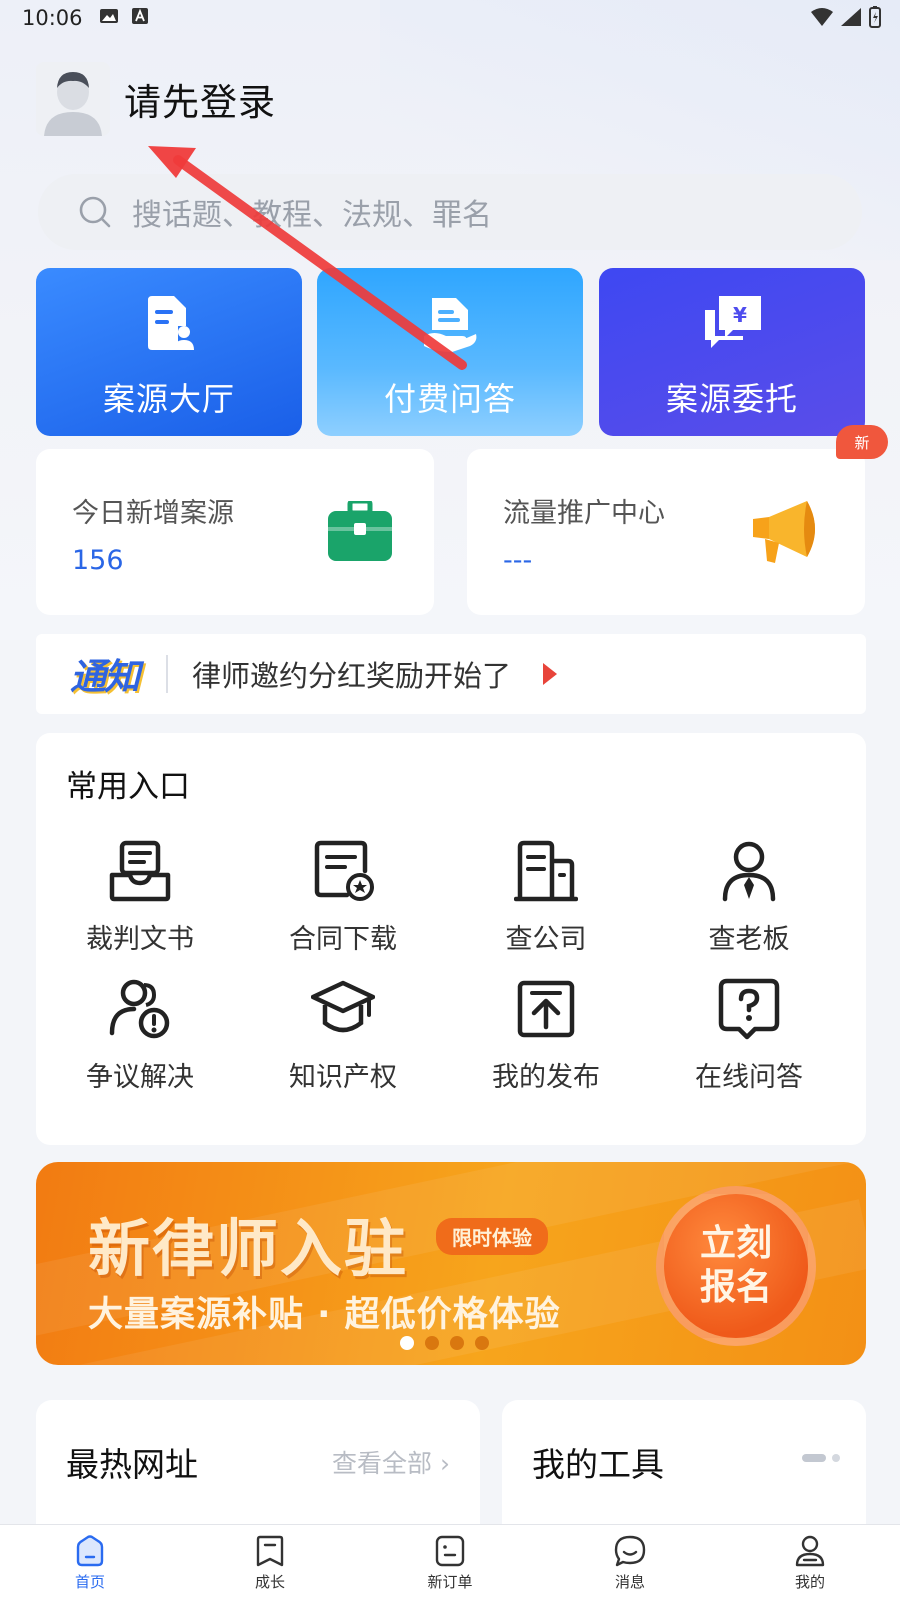  Describe the element at coordinates (546, 1042) in the screenshot. I see `entry-my-posts: 我的发布` at that location.